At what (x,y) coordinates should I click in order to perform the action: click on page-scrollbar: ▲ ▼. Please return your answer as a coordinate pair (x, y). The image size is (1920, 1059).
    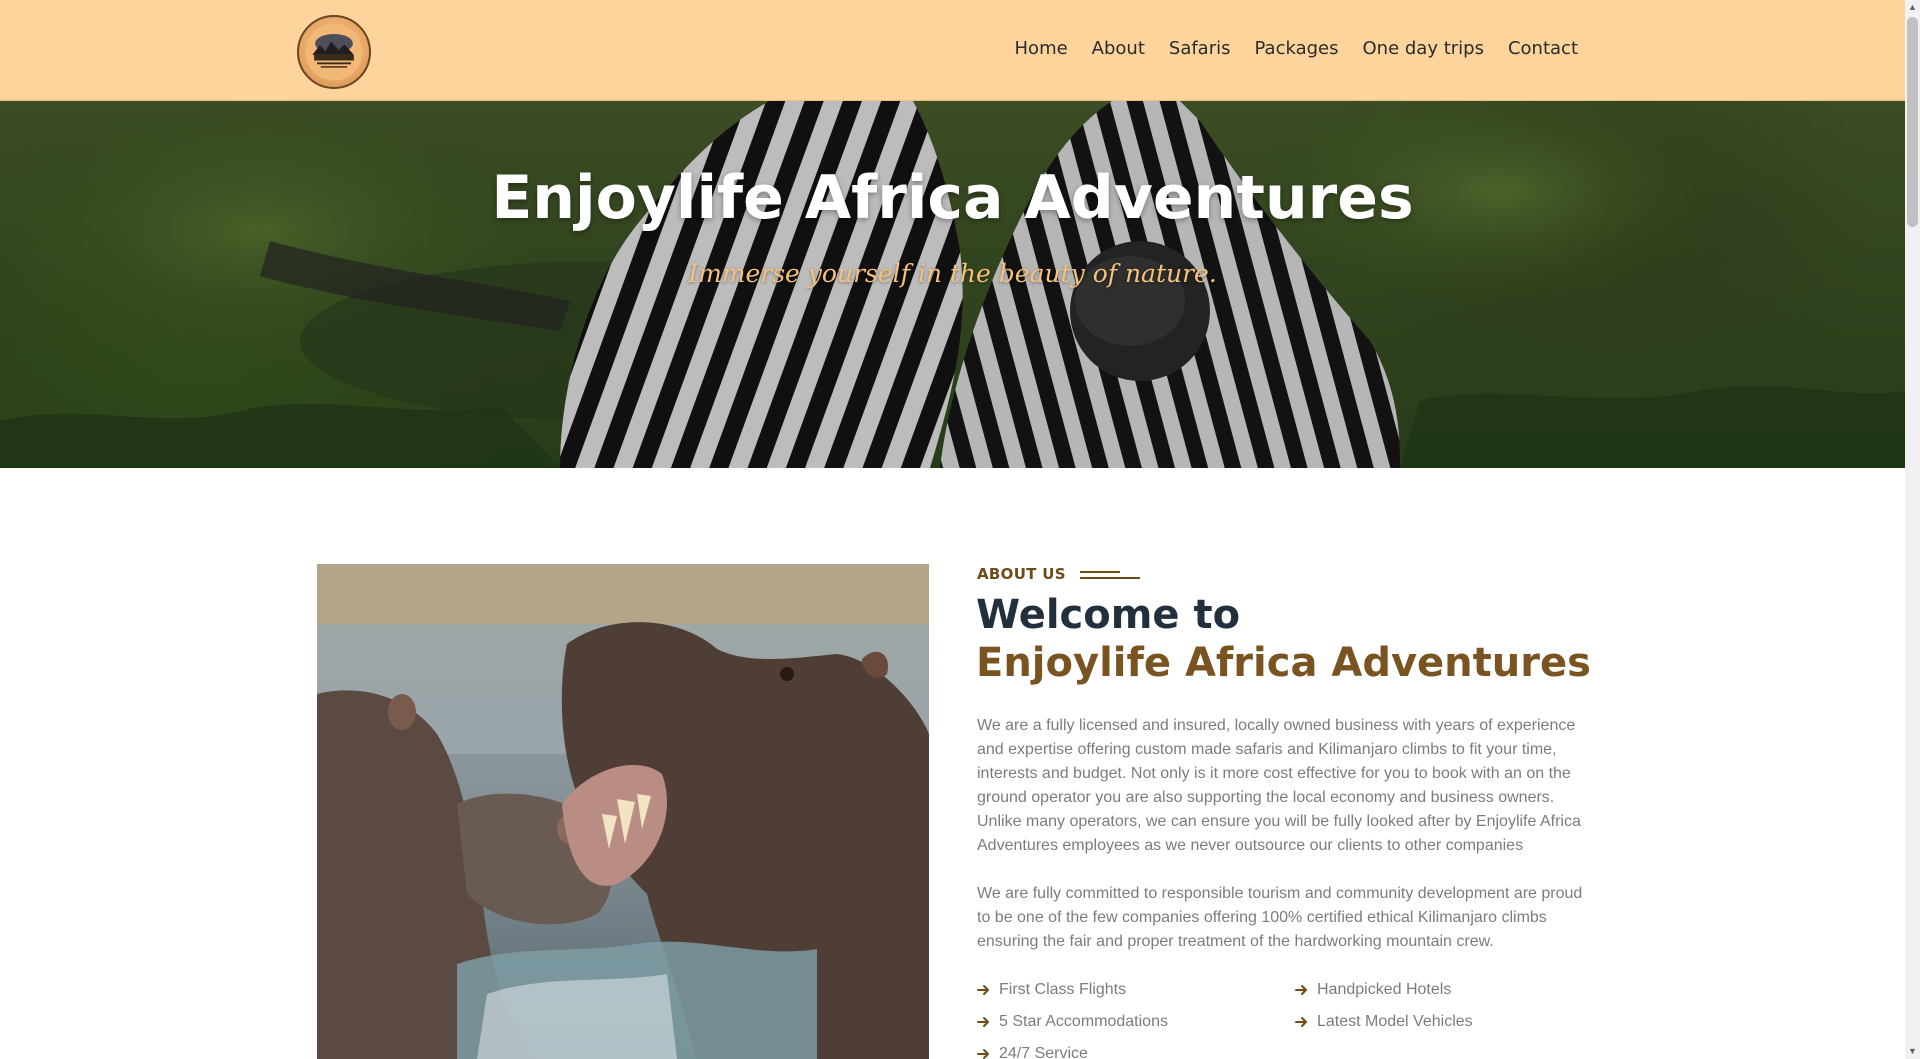
    Looking at the image, I should click on (1912, 529).